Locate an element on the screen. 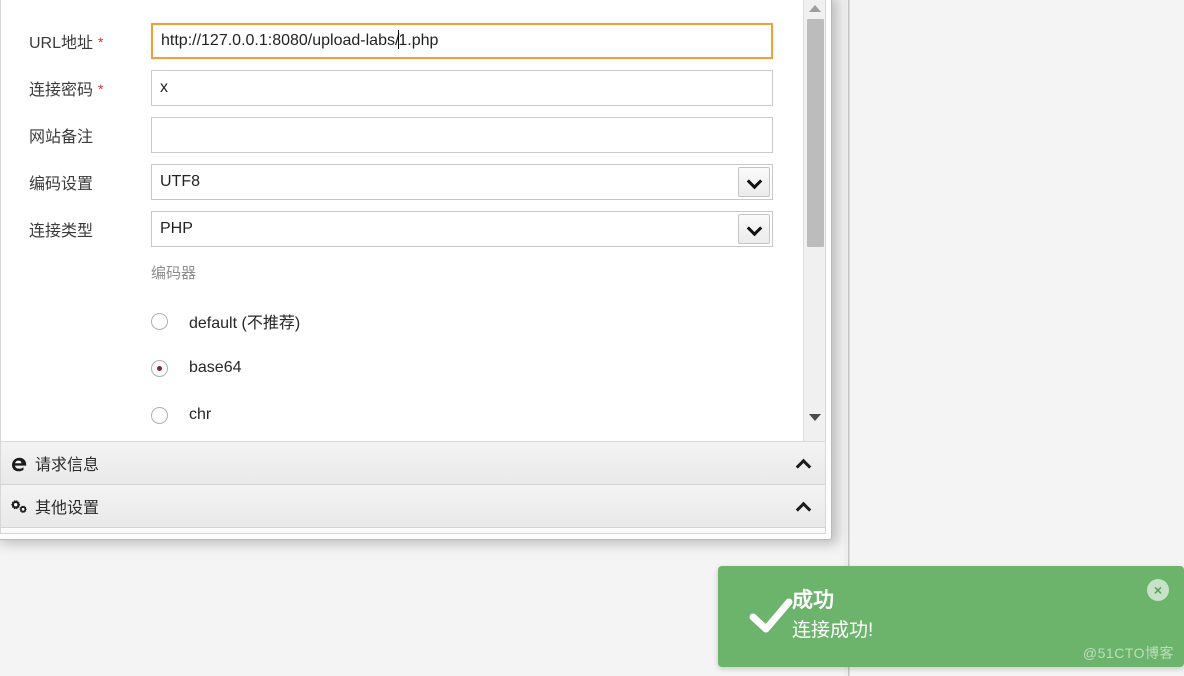 The height and width of the screenshot is (676, 1184). select-encoding-arrow is located at coordinates (754, 181).